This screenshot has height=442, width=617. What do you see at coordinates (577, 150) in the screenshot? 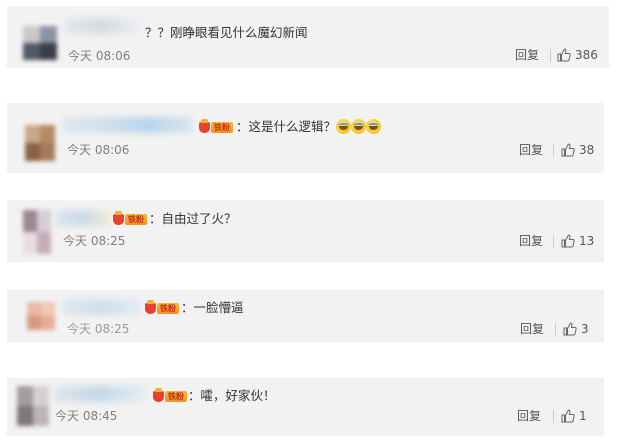
I see `like-button: 38` at bounding box center [577, 150].